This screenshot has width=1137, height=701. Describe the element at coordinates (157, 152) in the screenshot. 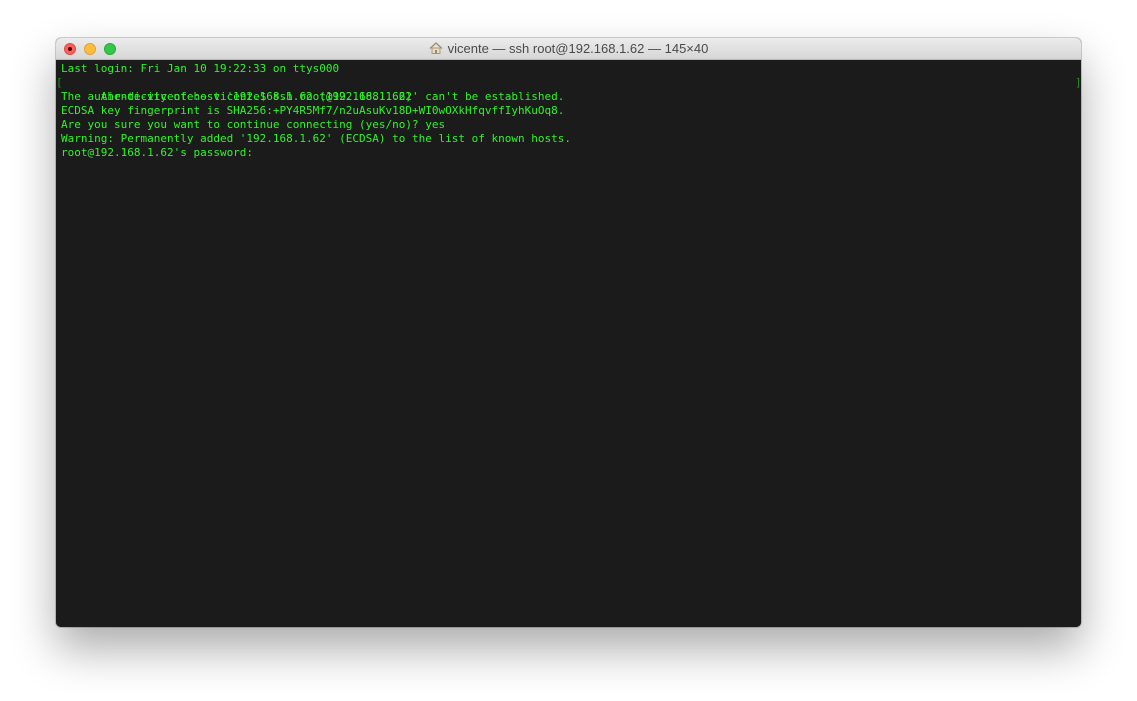

I see `terminal-line-7: root@192.168.1.62's password:` at that location.